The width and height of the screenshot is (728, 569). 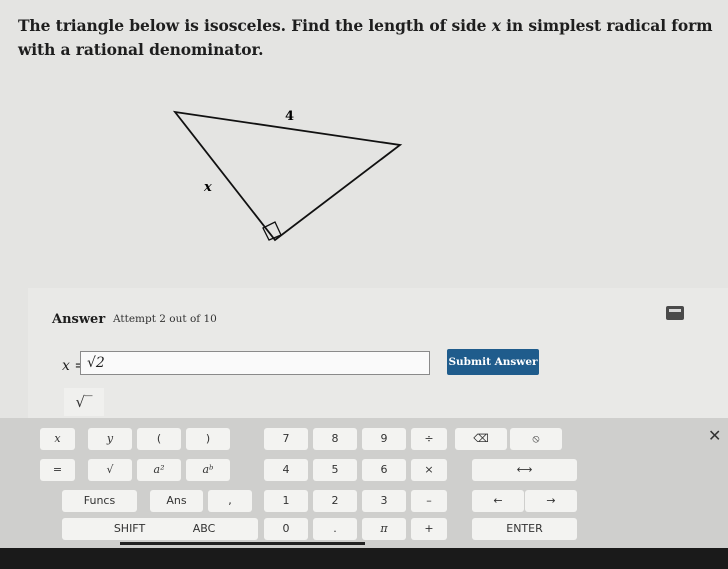 What do you see at coordinates (208, 439) in the screenshot?
I see `key-0-3: )` at bounding box center [208, 439].